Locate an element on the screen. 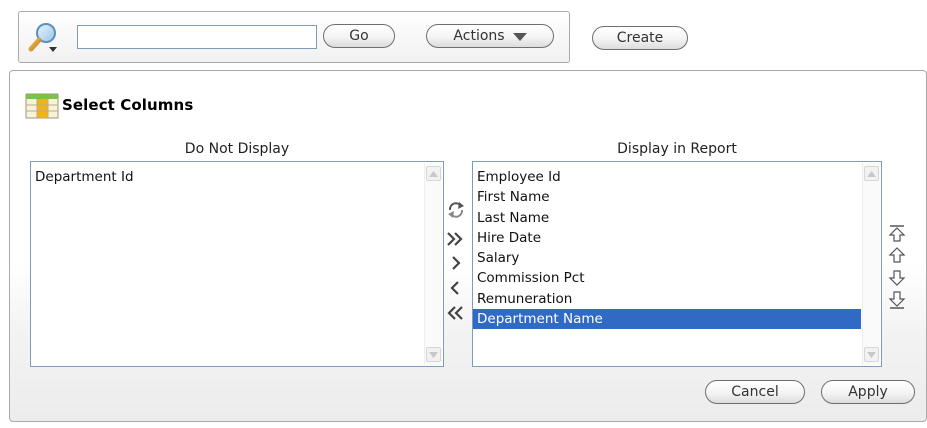 The height and width of the screenshot is (428, 927). list-item: Last Name is located at coordinates (667, 218).